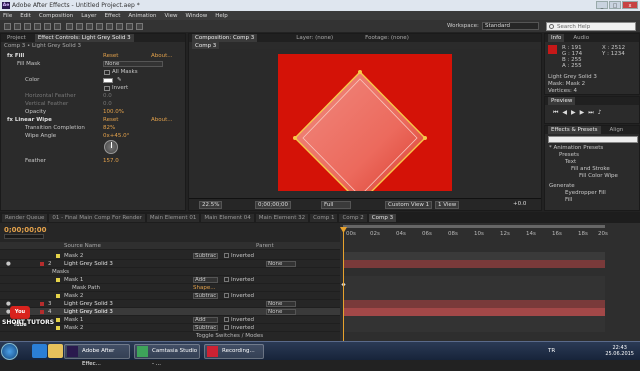 The image size is (640, 371). Describe the element at coordinates (229, 336) in the screenshot. I see `toggle-switches-modes-button: Toggle Switches / Modes` at that location.